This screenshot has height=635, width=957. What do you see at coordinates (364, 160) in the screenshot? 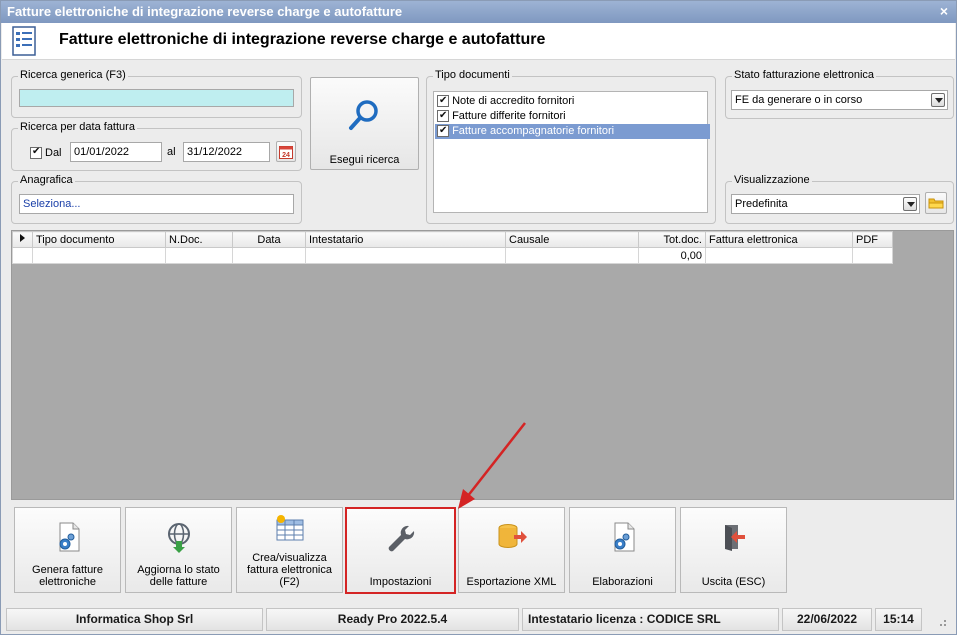
I see `search-button-label: Esegui ricerca` at bounding box center [364, 160].